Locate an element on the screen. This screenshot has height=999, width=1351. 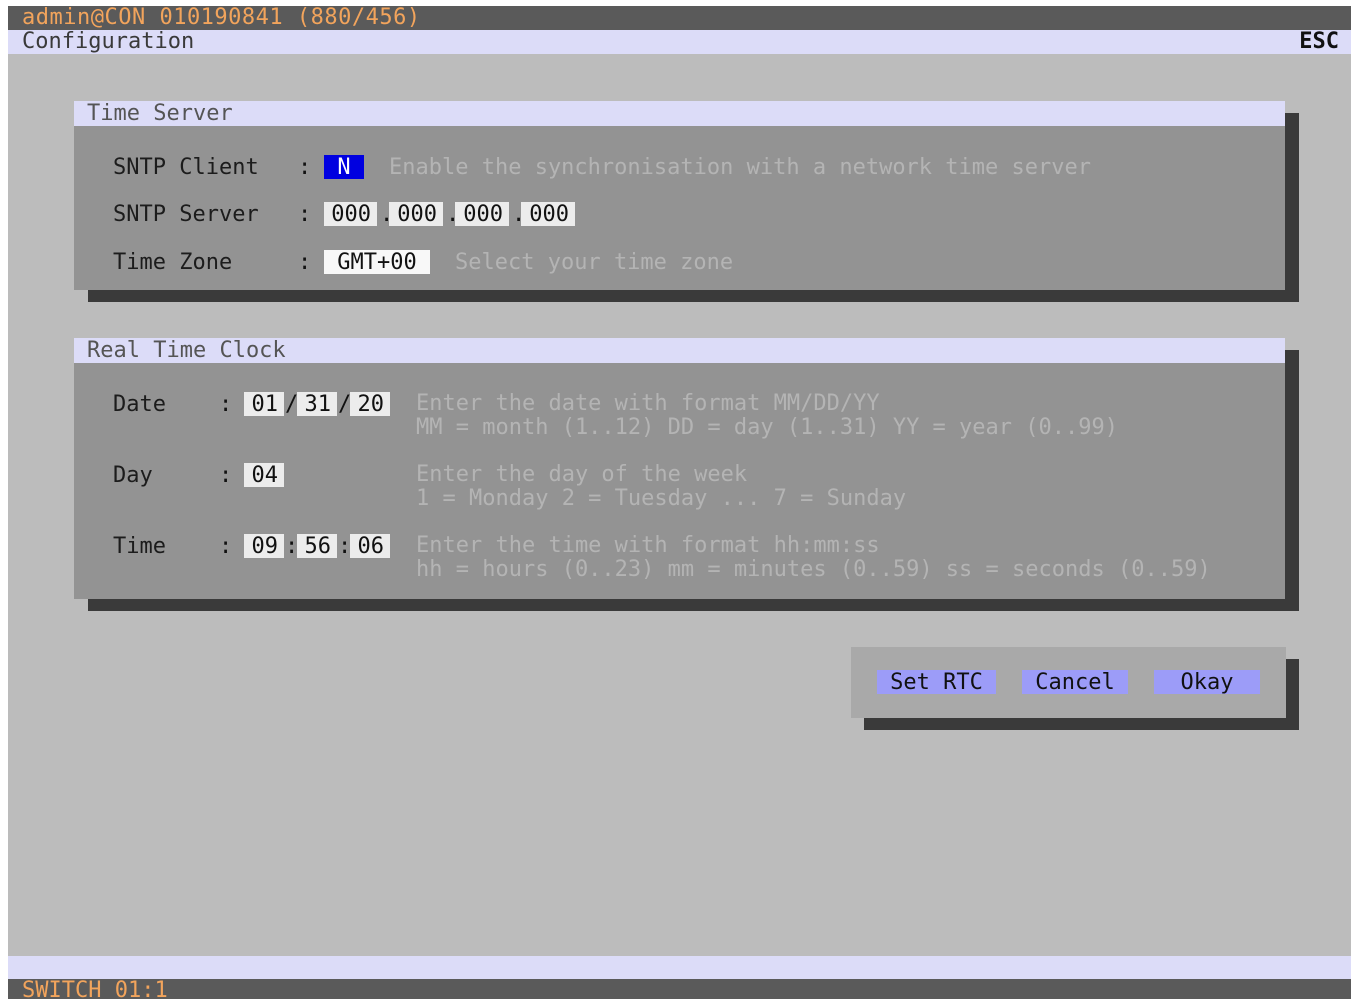
status-bar-upper is located at coordinates (679, 967).